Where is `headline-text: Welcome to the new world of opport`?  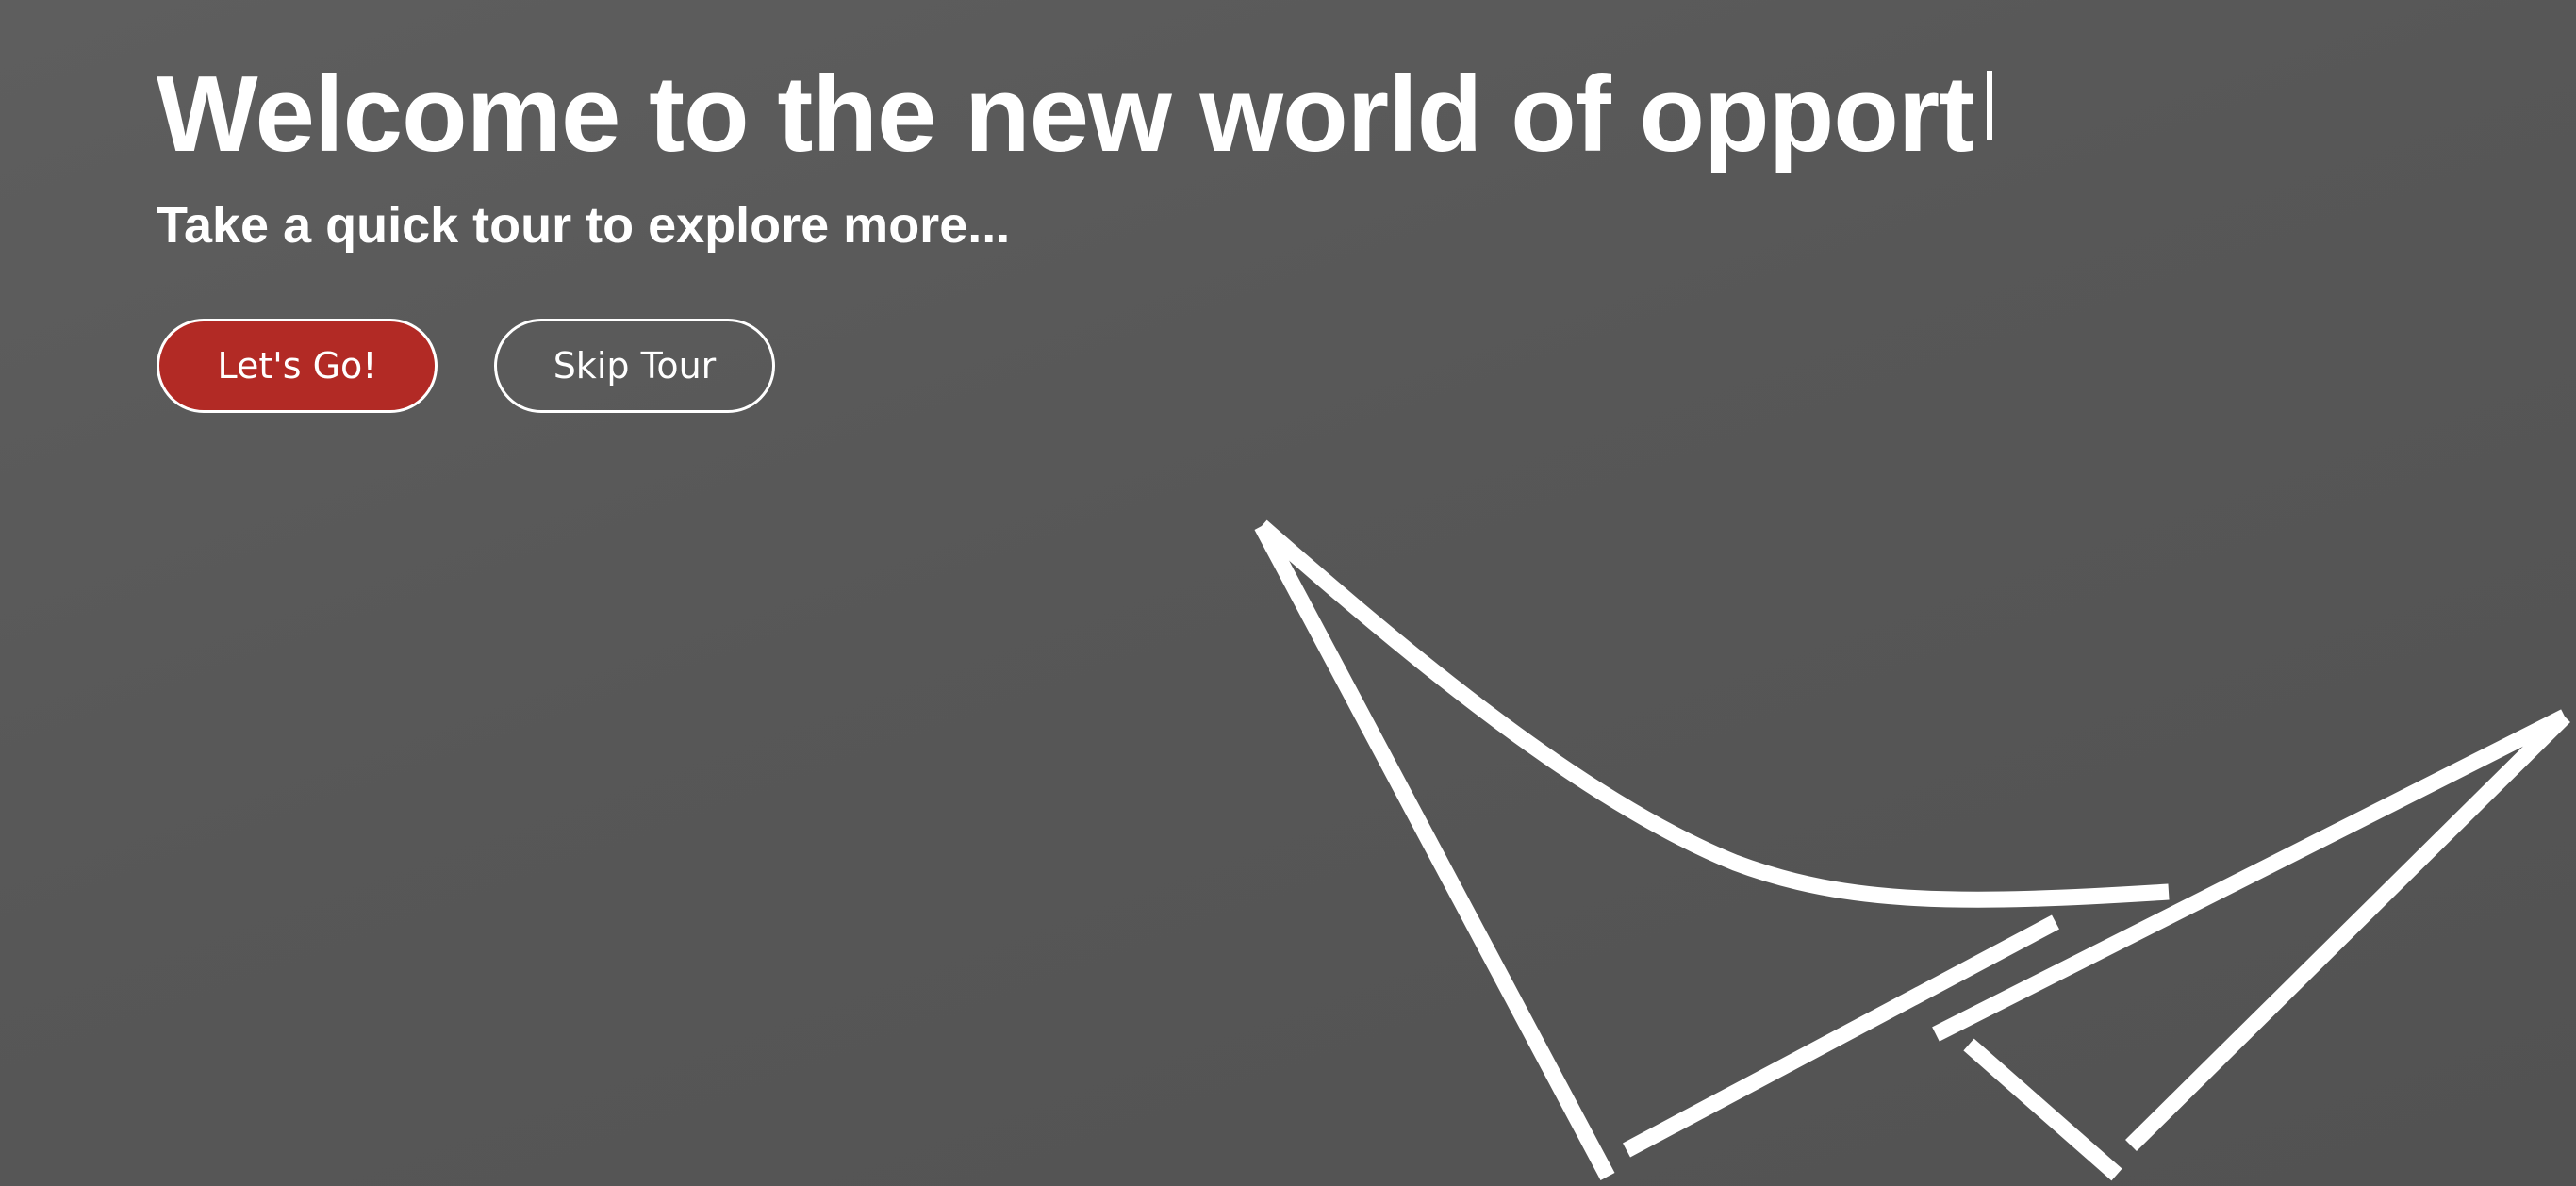
headline-text: Welcome to the new world of opport is located at coordinates (1065, 114).